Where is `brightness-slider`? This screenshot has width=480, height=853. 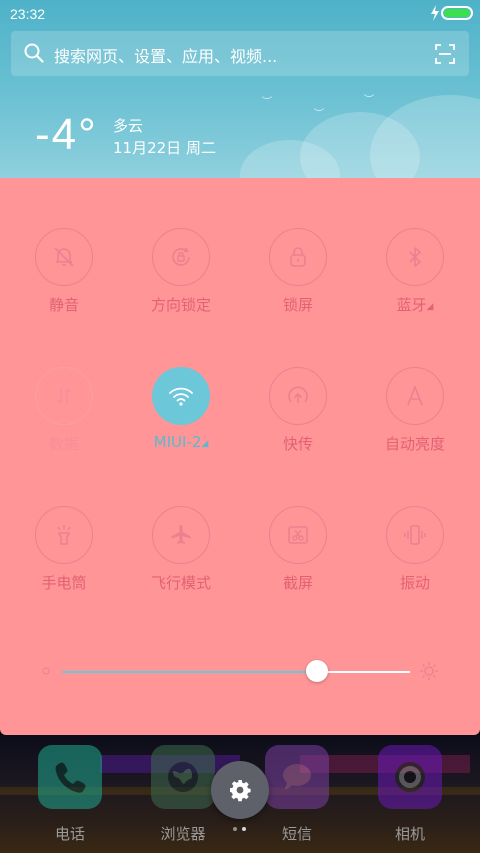 brightness-slider is located at coordinates (240, 672).